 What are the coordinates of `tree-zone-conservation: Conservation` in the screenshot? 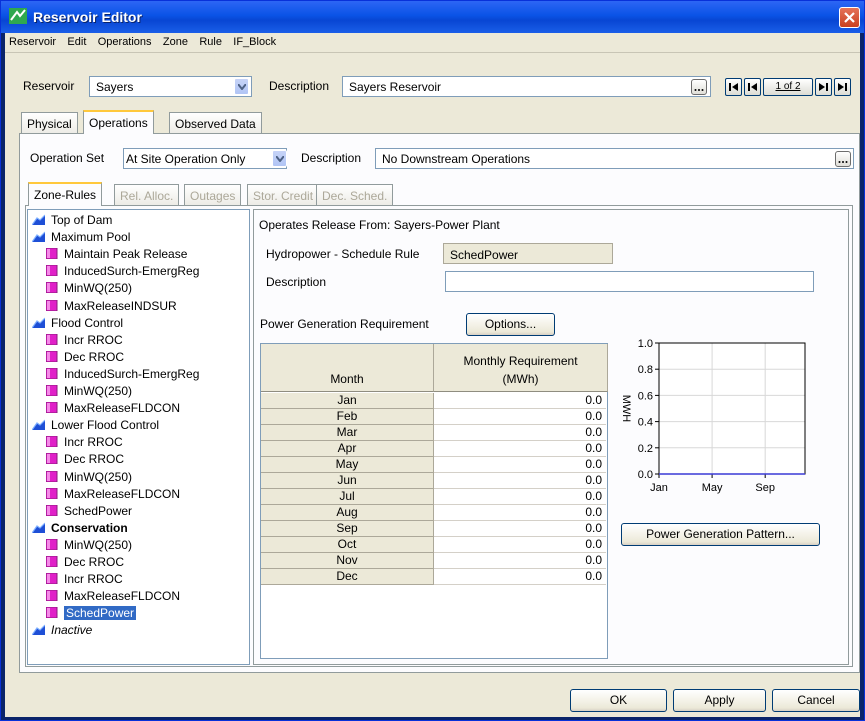 It's located at (138, 528).